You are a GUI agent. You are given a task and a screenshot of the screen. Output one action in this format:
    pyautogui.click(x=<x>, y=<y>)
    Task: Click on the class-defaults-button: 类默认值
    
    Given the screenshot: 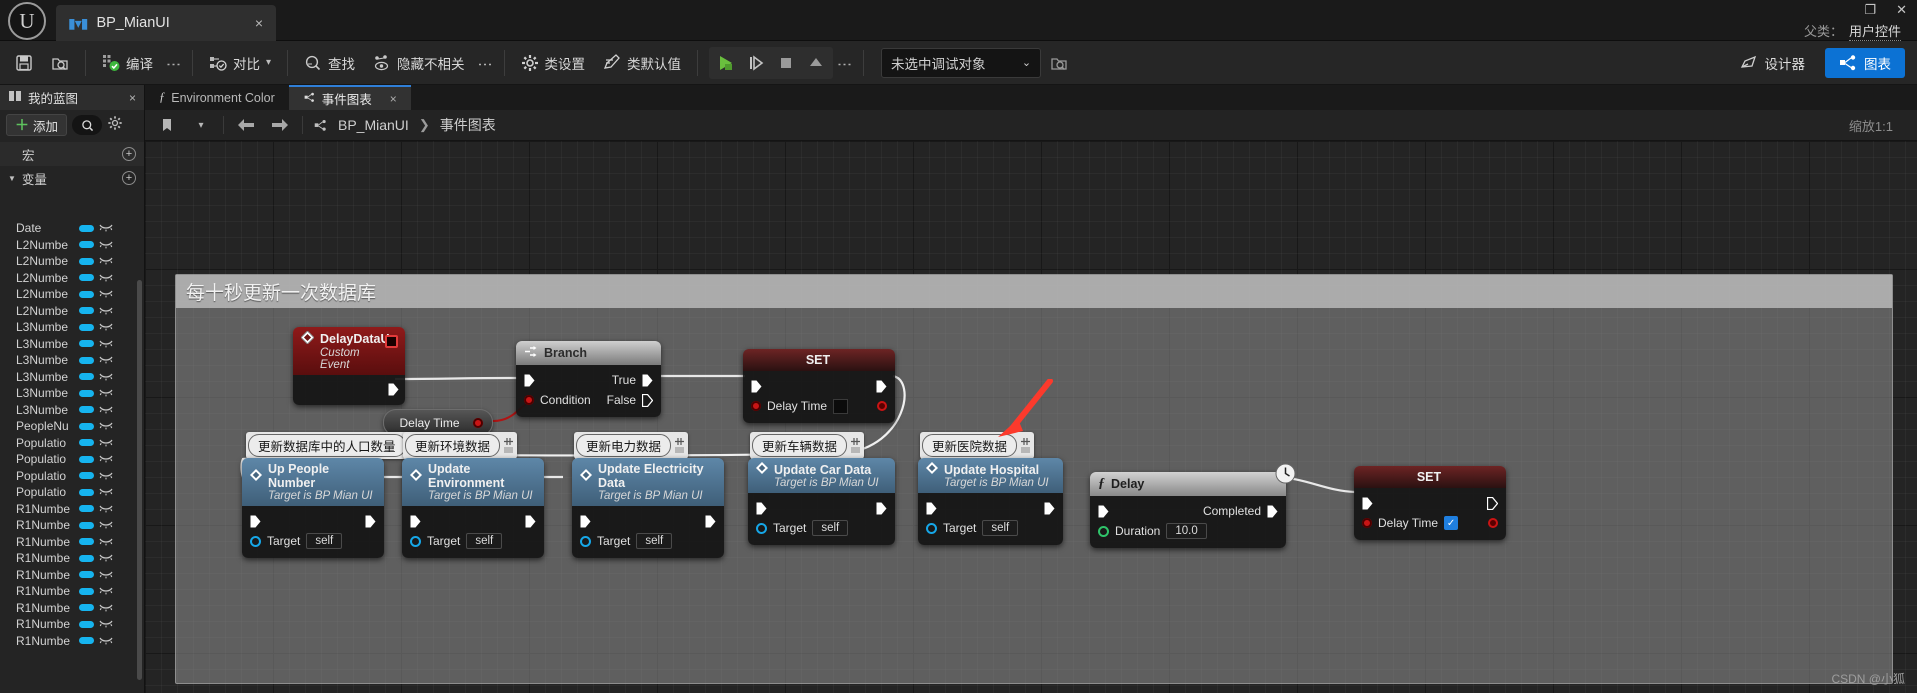 What is the action you would take?
    pyautogui.click(x=642, y=63)
    